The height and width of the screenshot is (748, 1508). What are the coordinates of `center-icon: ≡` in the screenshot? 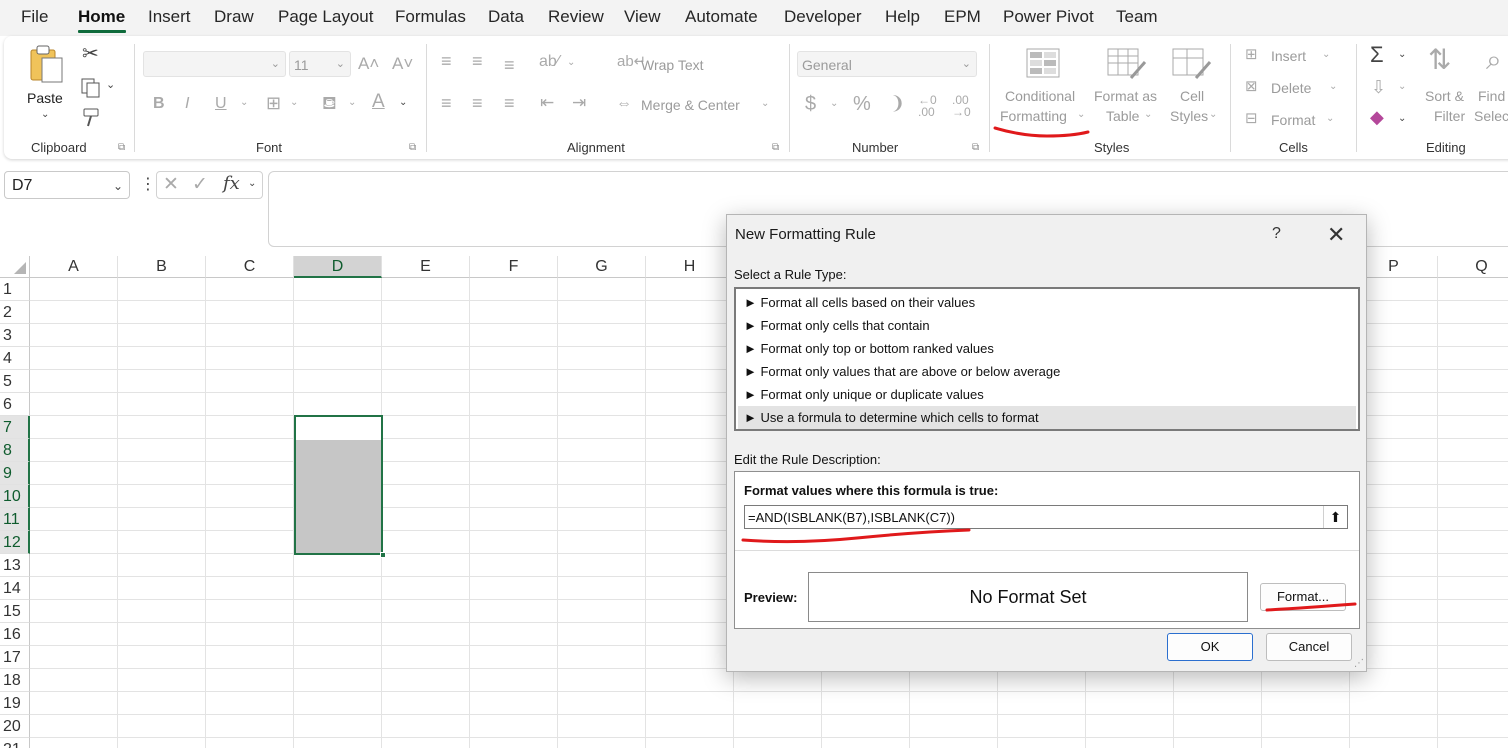 It's located at (477, 103).